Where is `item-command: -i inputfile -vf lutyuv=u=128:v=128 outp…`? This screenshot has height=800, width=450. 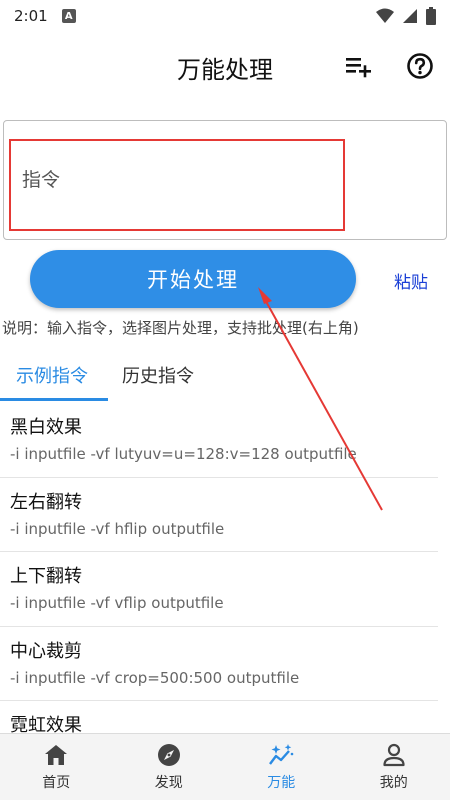 item-command: -i inputfile -vf lutyuv=u=128:v=128 outp… is located at coordinates (183, 454).